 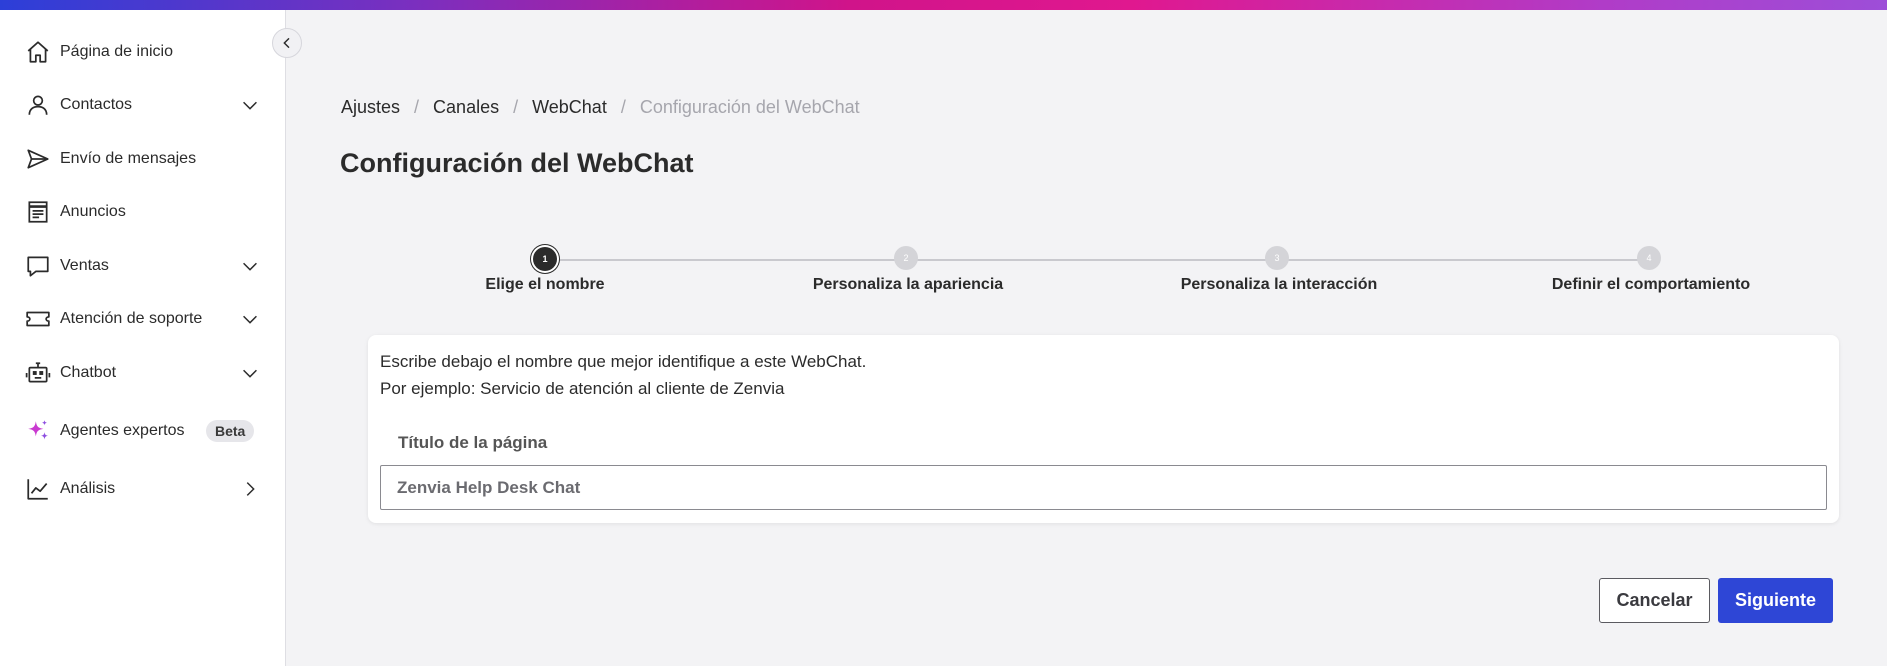 What do you see at coordinates (1775, 600) in the screenshot?
I see `next-button: Siguiente` at bounding box center [1775, 600].